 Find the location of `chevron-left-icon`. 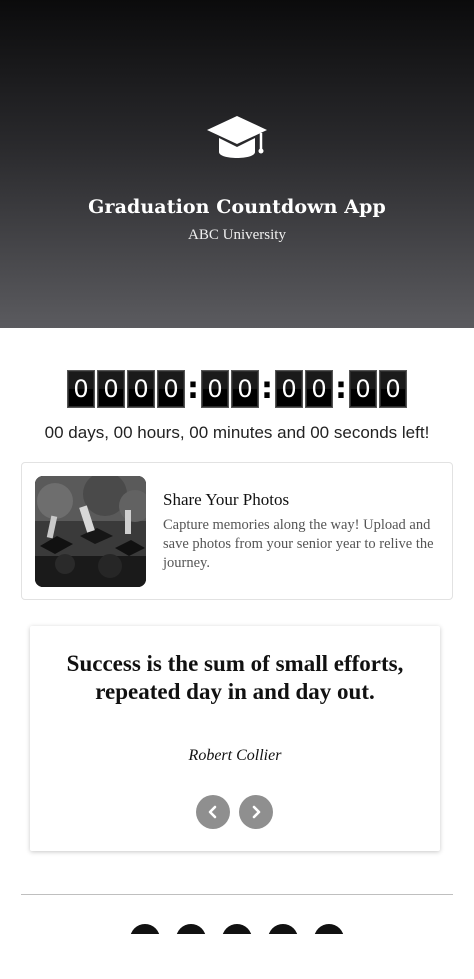

chevron-left-icon is located at coordinates (212, 812).